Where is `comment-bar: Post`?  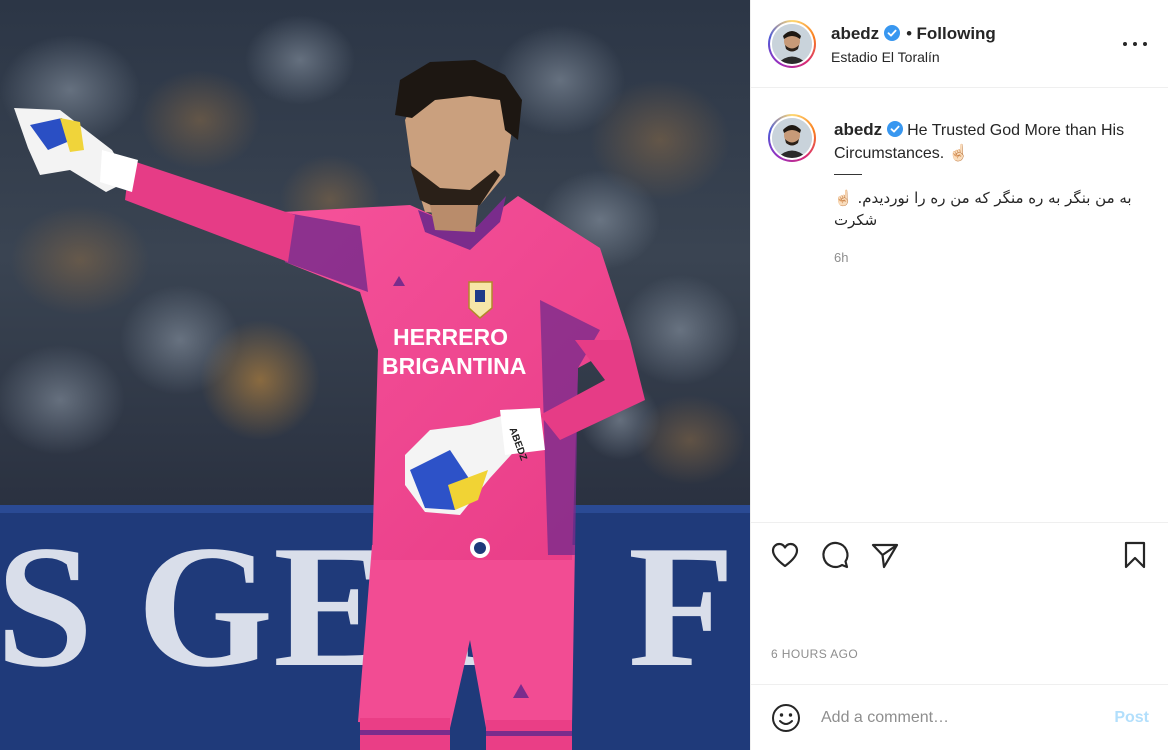 comment-bar: Post is located at coordinates (959, 717).